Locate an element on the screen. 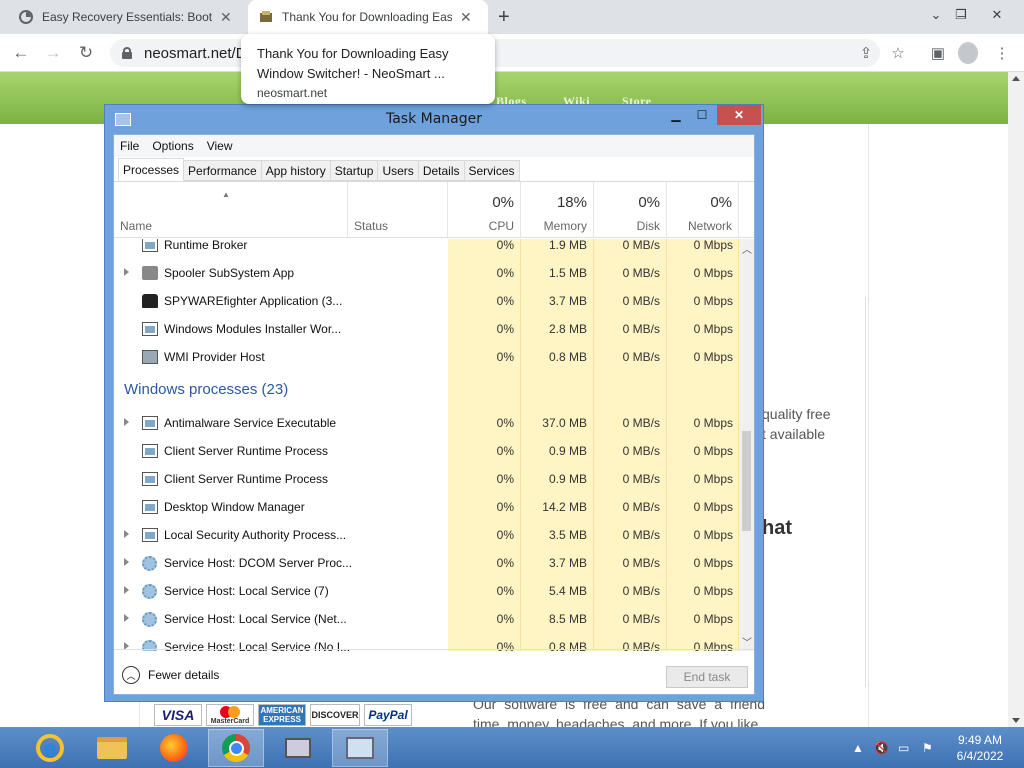  tab-performance: Performance is located at coordinates (223, 170).